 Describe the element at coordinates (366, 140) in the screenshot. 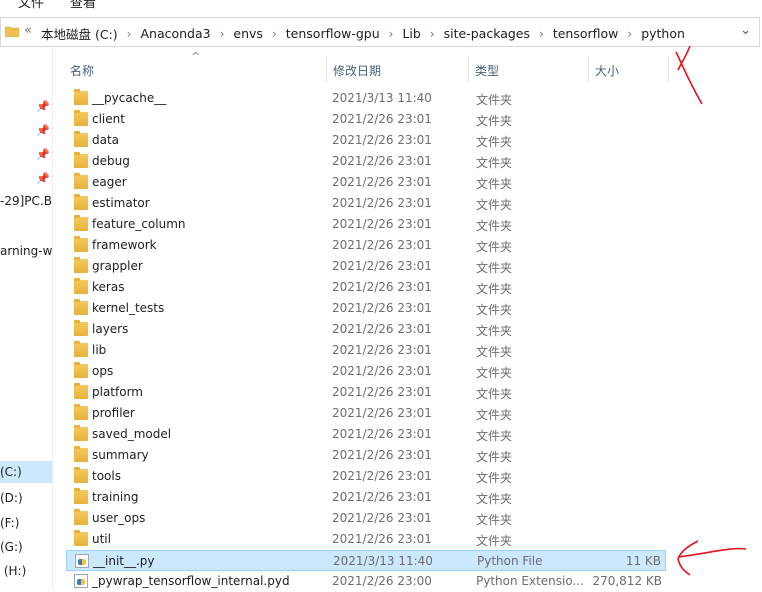

I see `file-row: data 2021/2/26 23:01 文件夹` at that location.